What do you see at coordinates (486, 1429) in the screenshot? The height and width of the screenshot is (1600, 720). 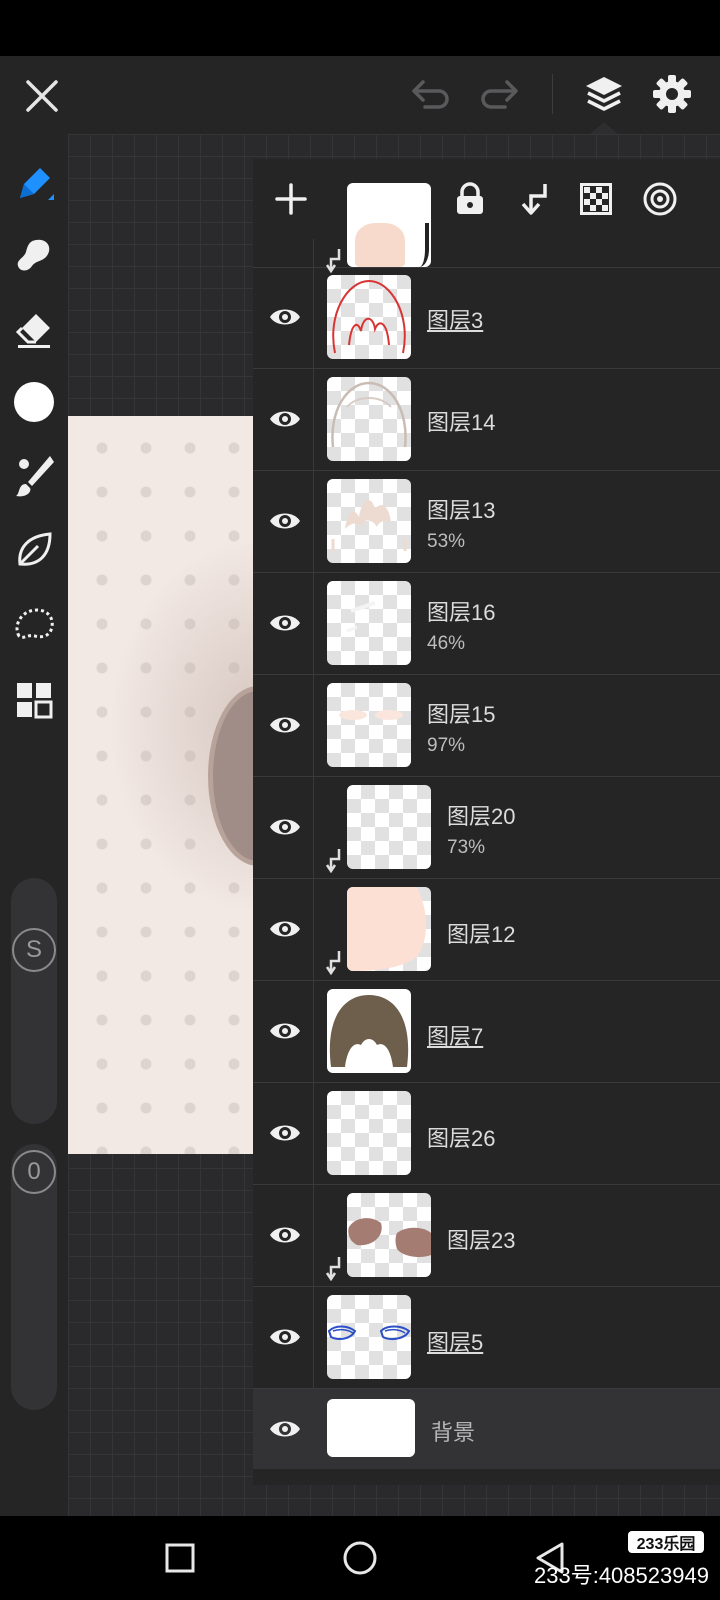 I see `background-layer-row: 背景` at bounding box center [486, 1429].